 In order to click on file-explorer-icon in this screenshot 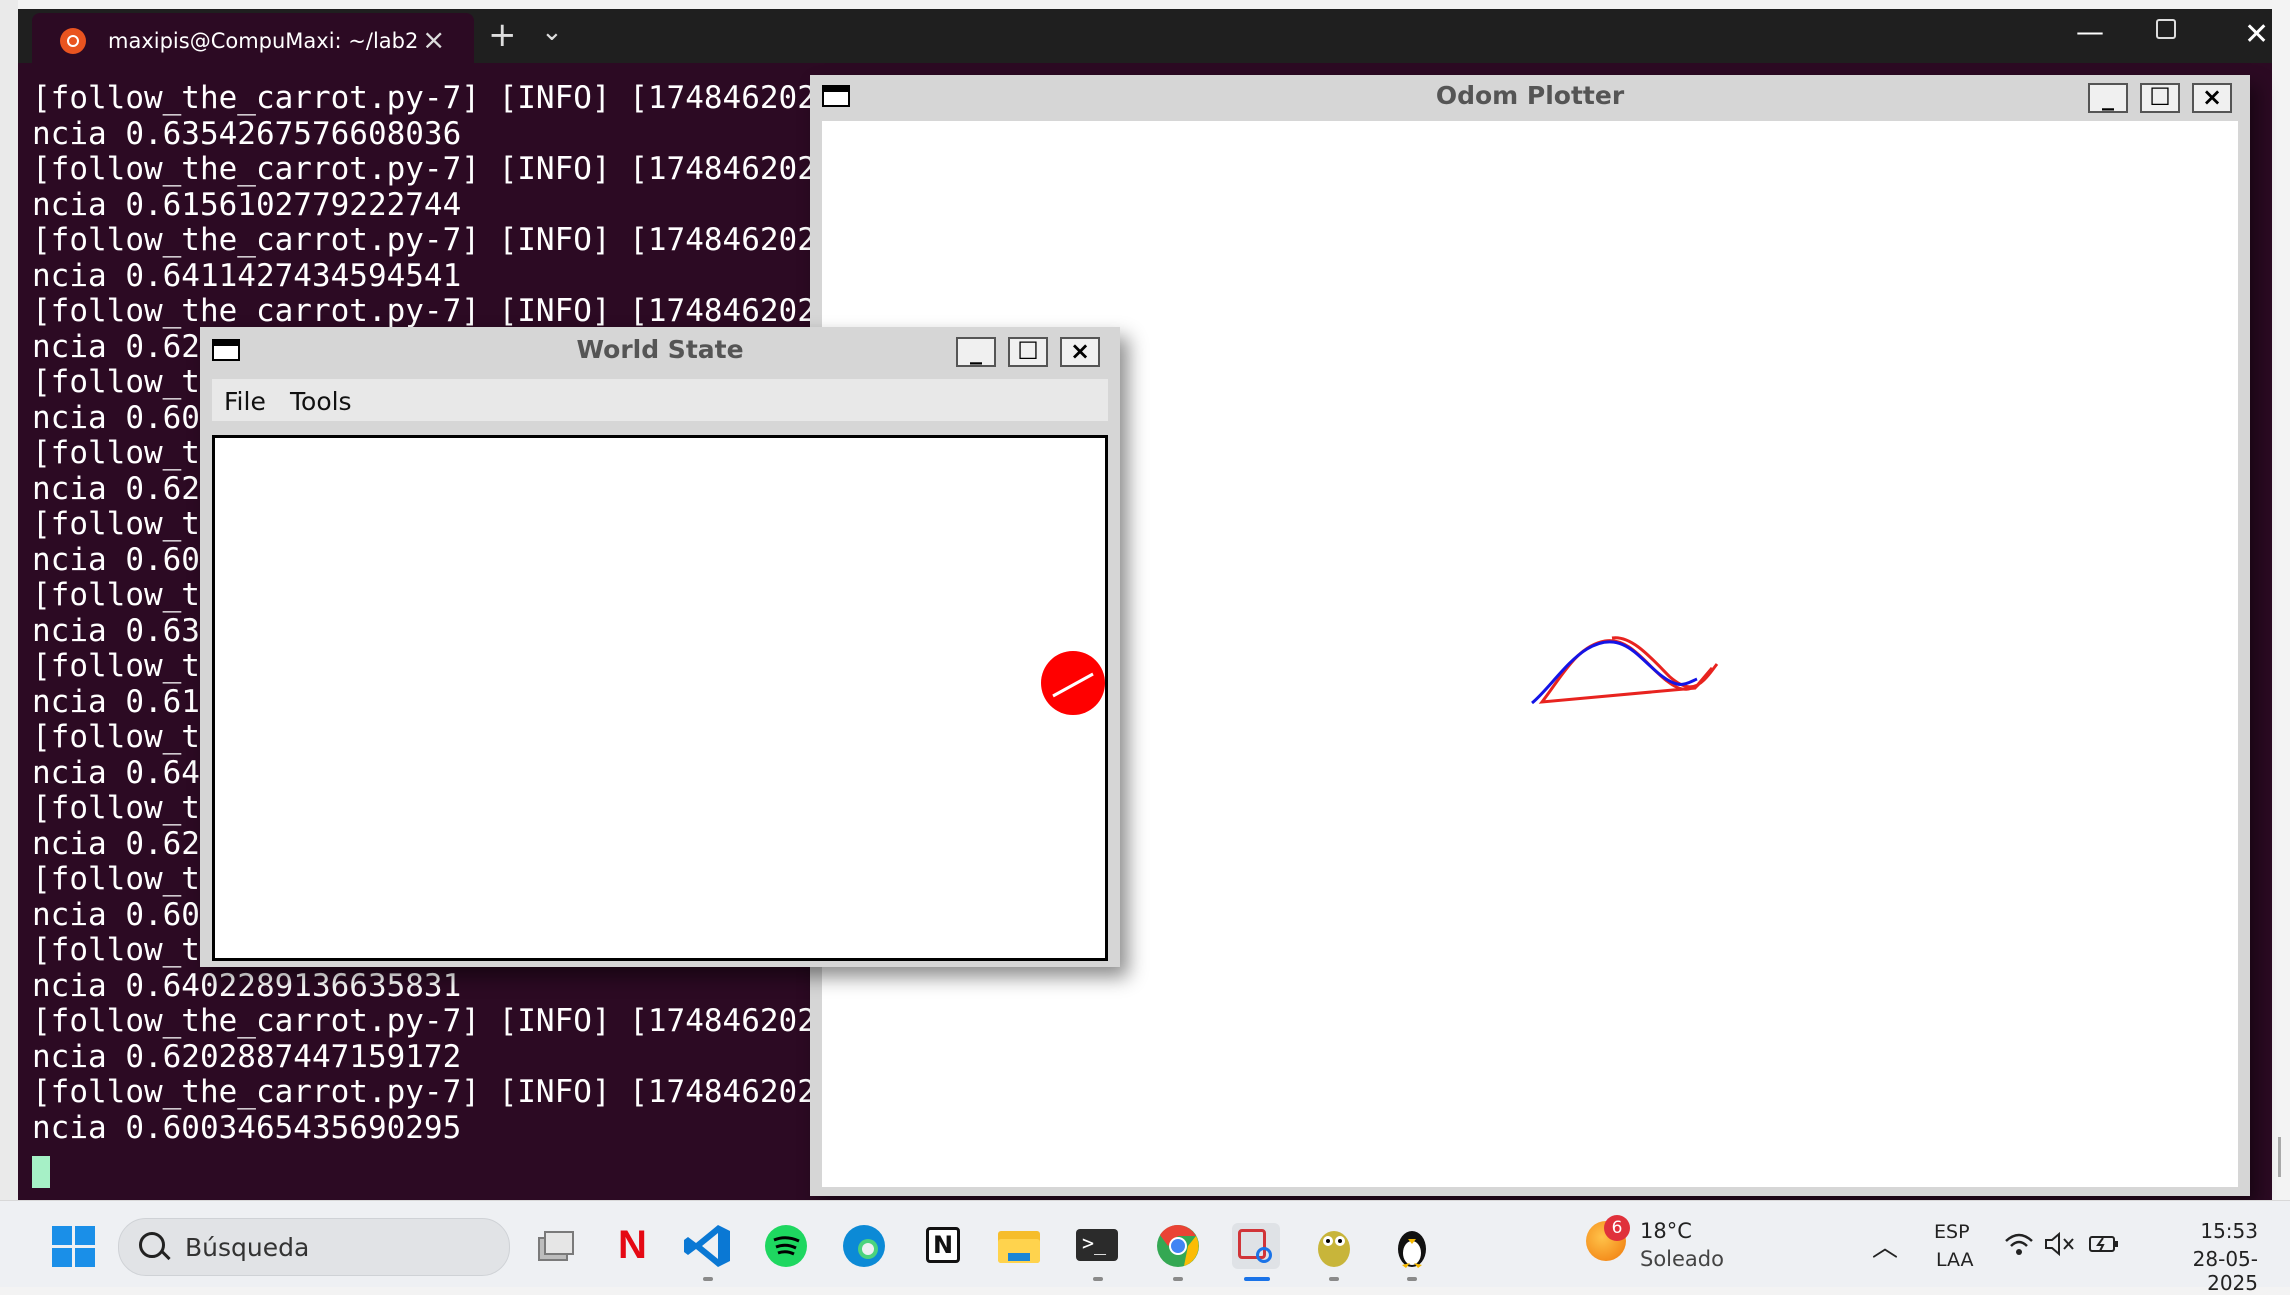, I will do `click(1020, 1246)`.